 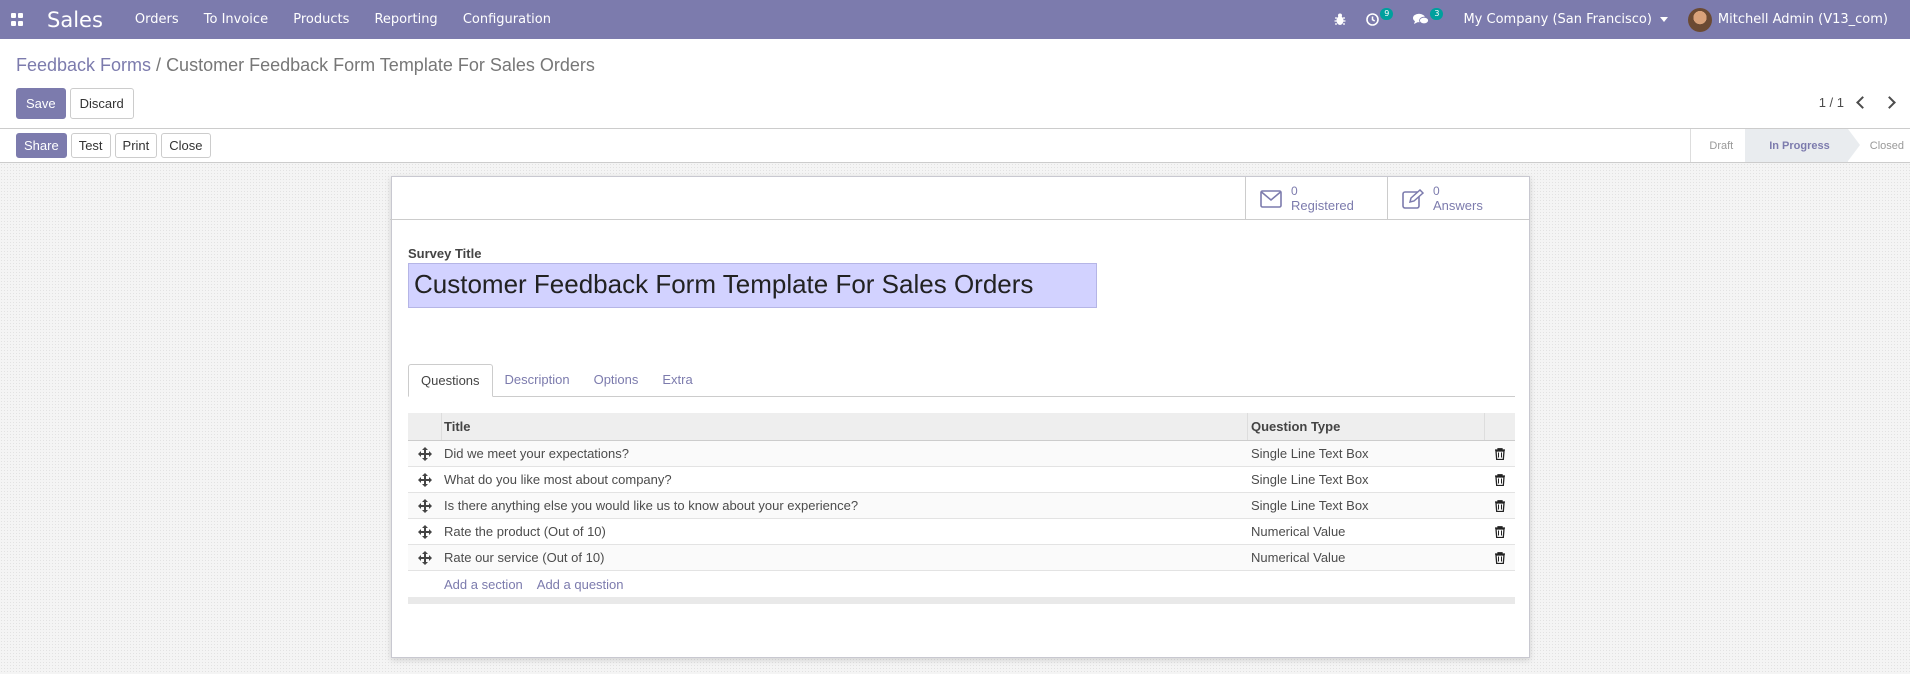 I want to click on registered-count: 0, so click(x=1294, y=191).